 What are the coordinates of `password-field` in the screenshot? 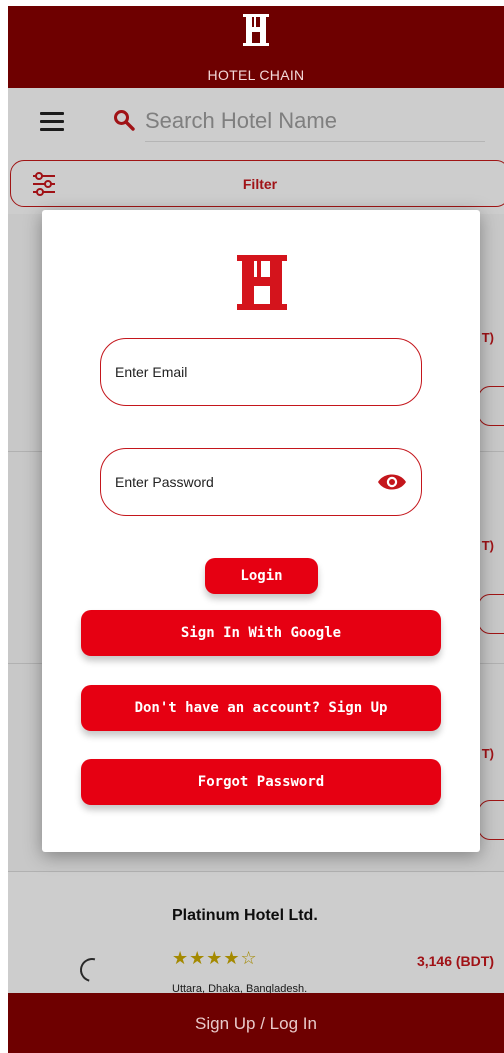 It's located at (261, 482).